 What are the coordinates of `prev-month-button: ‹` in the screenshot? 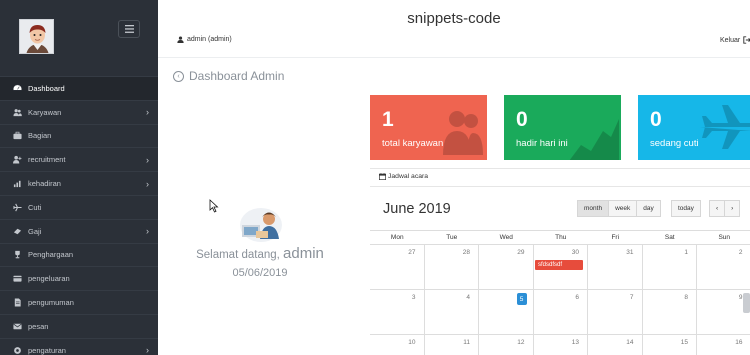 It's located at (717, 208).